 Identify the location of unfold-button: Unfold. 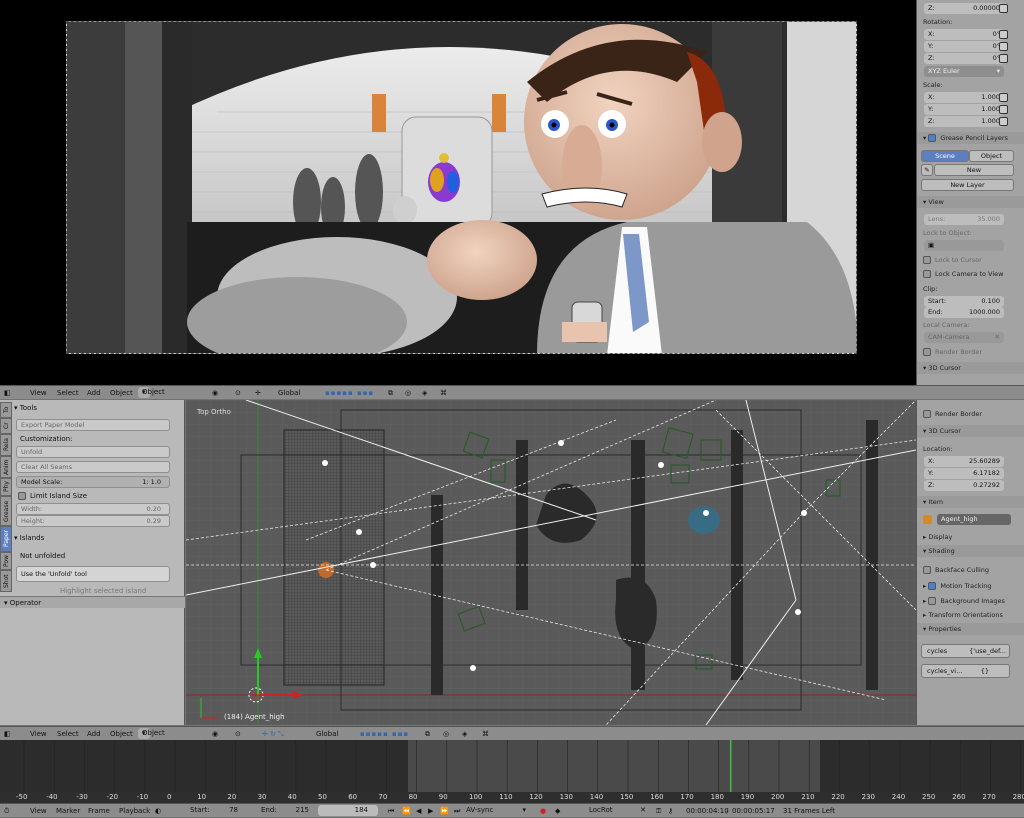
(93, 452).